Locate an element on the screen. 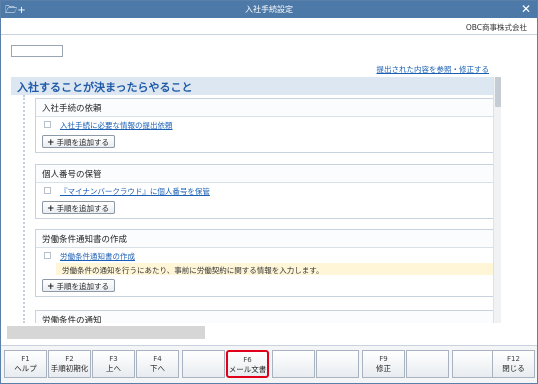 This screenshot has width=538, height=384. f4-down-button: F4 下へ is located at coordinates (157, 364).